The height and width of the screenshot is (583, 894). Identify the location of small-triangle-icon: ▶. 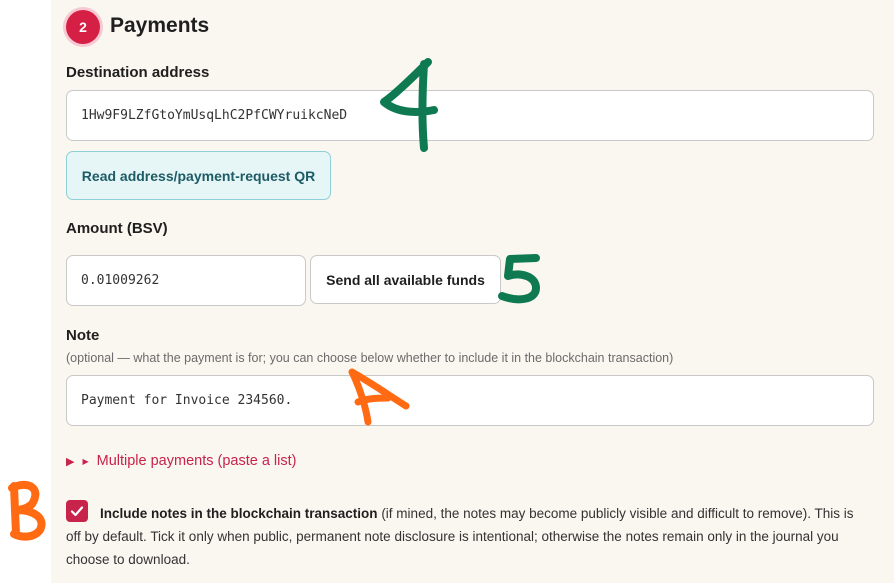
(85, 461).